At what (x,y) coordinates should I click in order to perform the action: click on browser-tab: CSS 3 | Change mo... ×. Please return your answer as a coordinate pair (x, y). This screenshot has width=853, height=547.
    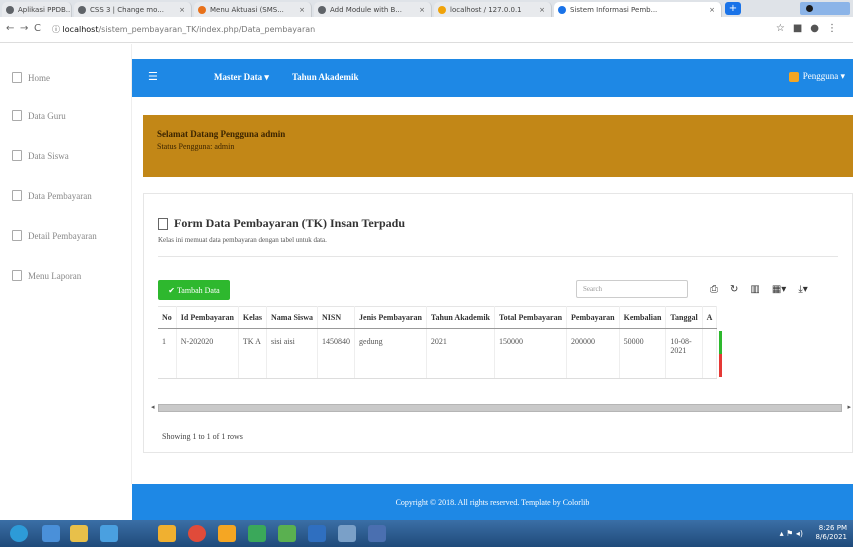
    Looking at the image, I should click on (133, 9).